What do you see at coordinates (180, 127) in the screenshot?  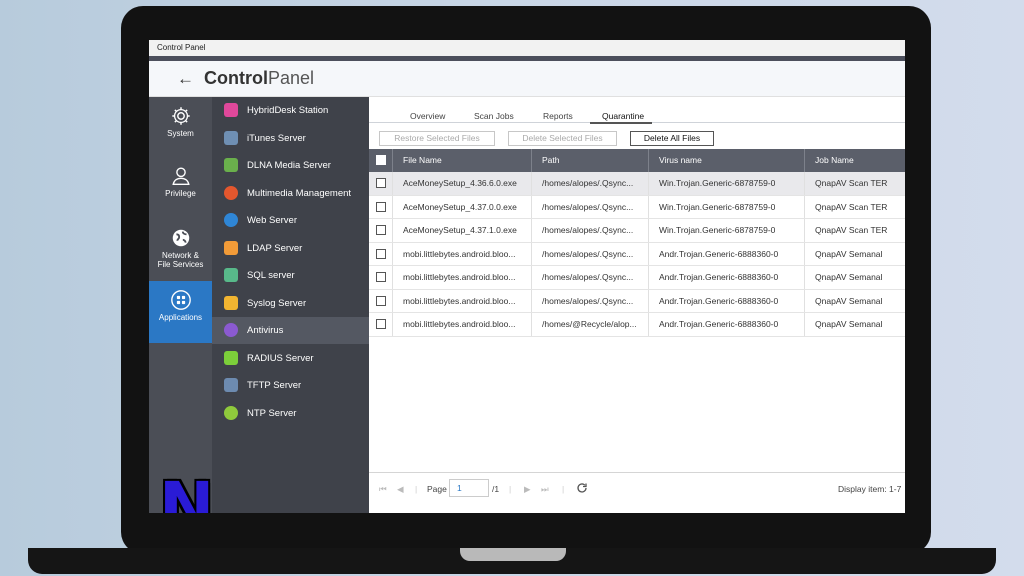 I see `nav-system: System` at bounding box center [180, 127].